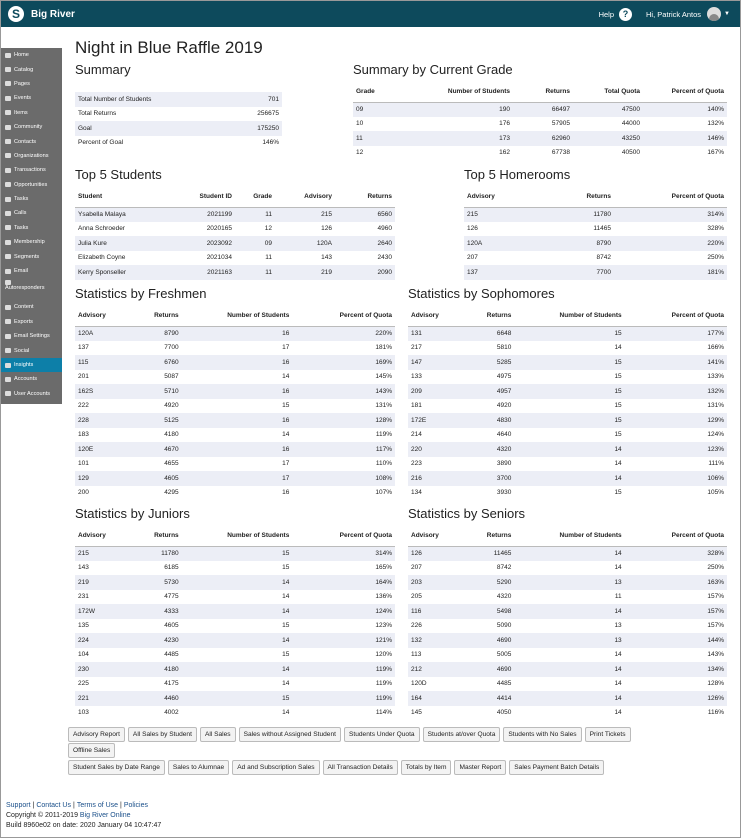 The image size is (741, 838). Describe the element at coordinates (670, 197) in the screenshot. I see `column-header: Percent of Quota` at that location.